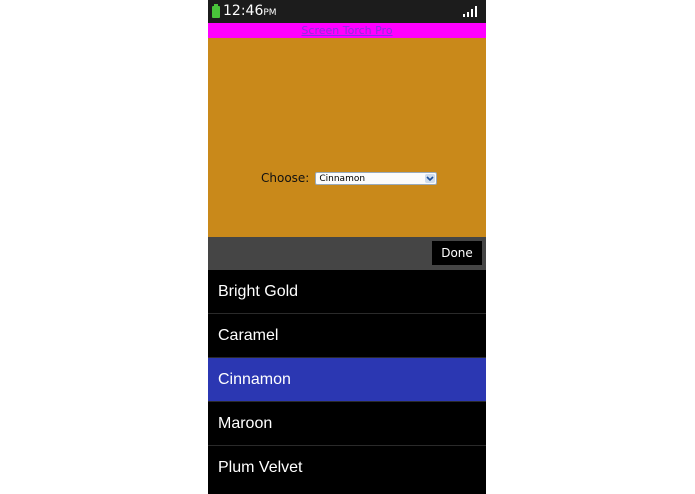 This screenshot has height=494, width=695. I want to click on app-title: Screen Torch Pro, so click(346, 30).